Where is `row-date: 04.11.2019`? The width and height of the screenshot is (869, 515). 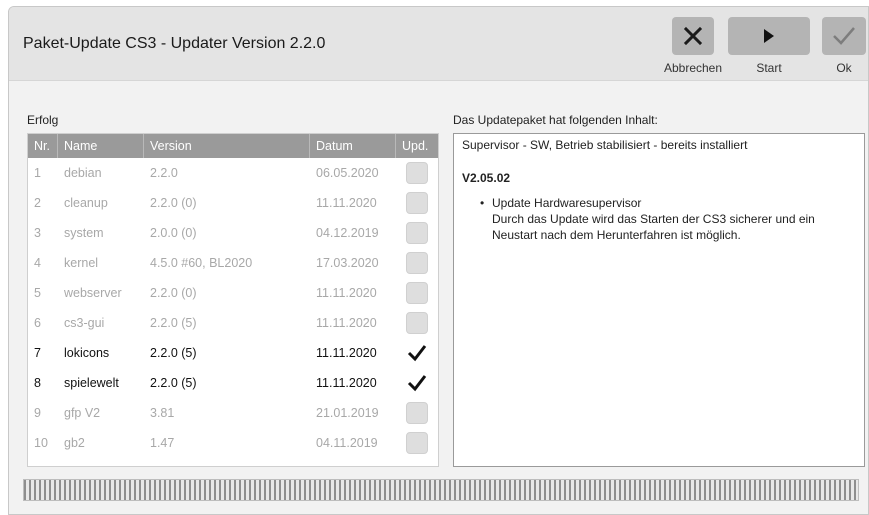
row-date: 04.11.2019 is located at coordinates (347, 443).